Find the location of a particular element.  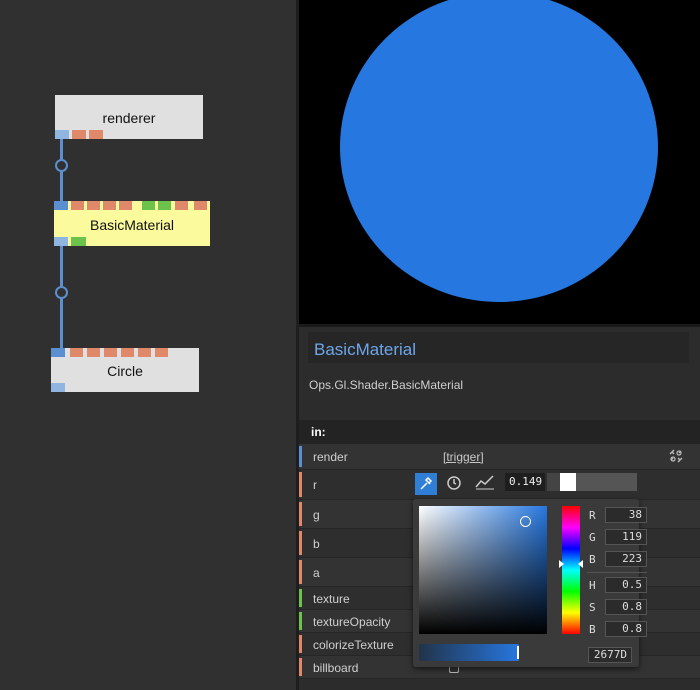

port-out-shader is located at coordinates (78, 241).